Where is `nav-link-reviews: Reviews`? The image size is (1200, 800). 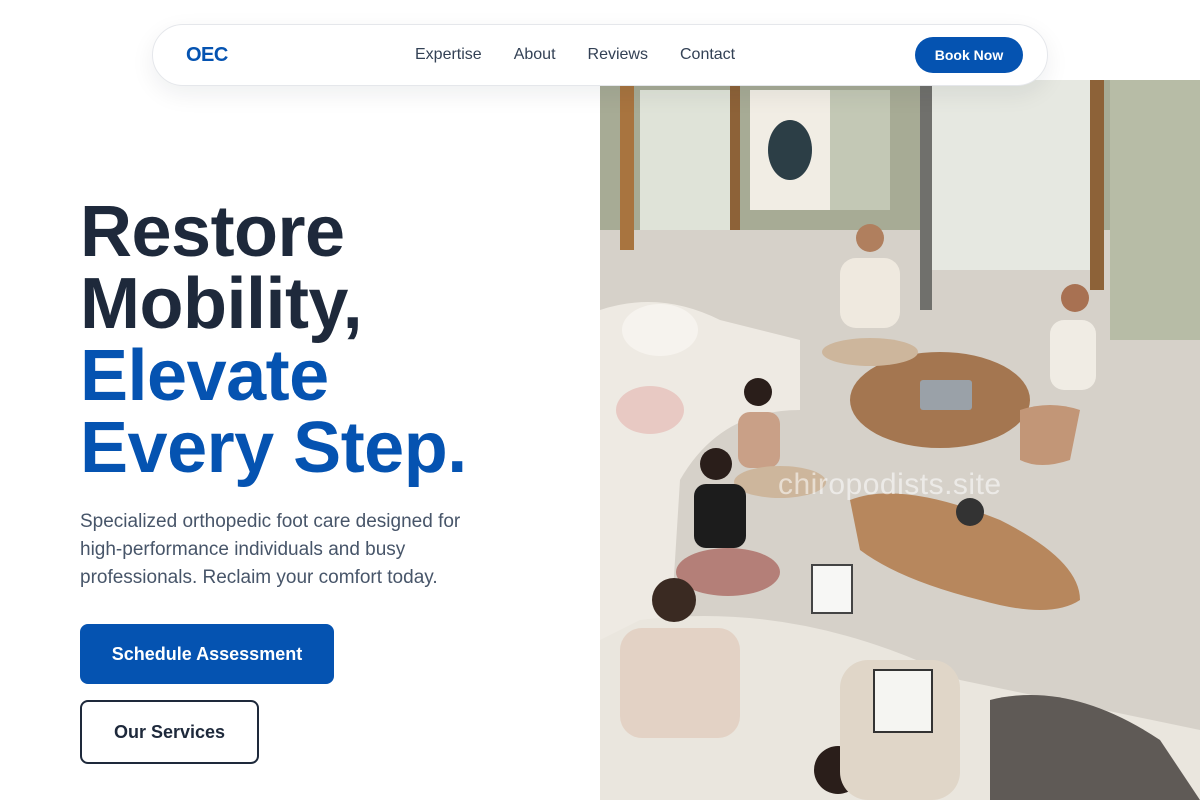
nav-link-reviews: Reviews is located at coordinates (618, 55).